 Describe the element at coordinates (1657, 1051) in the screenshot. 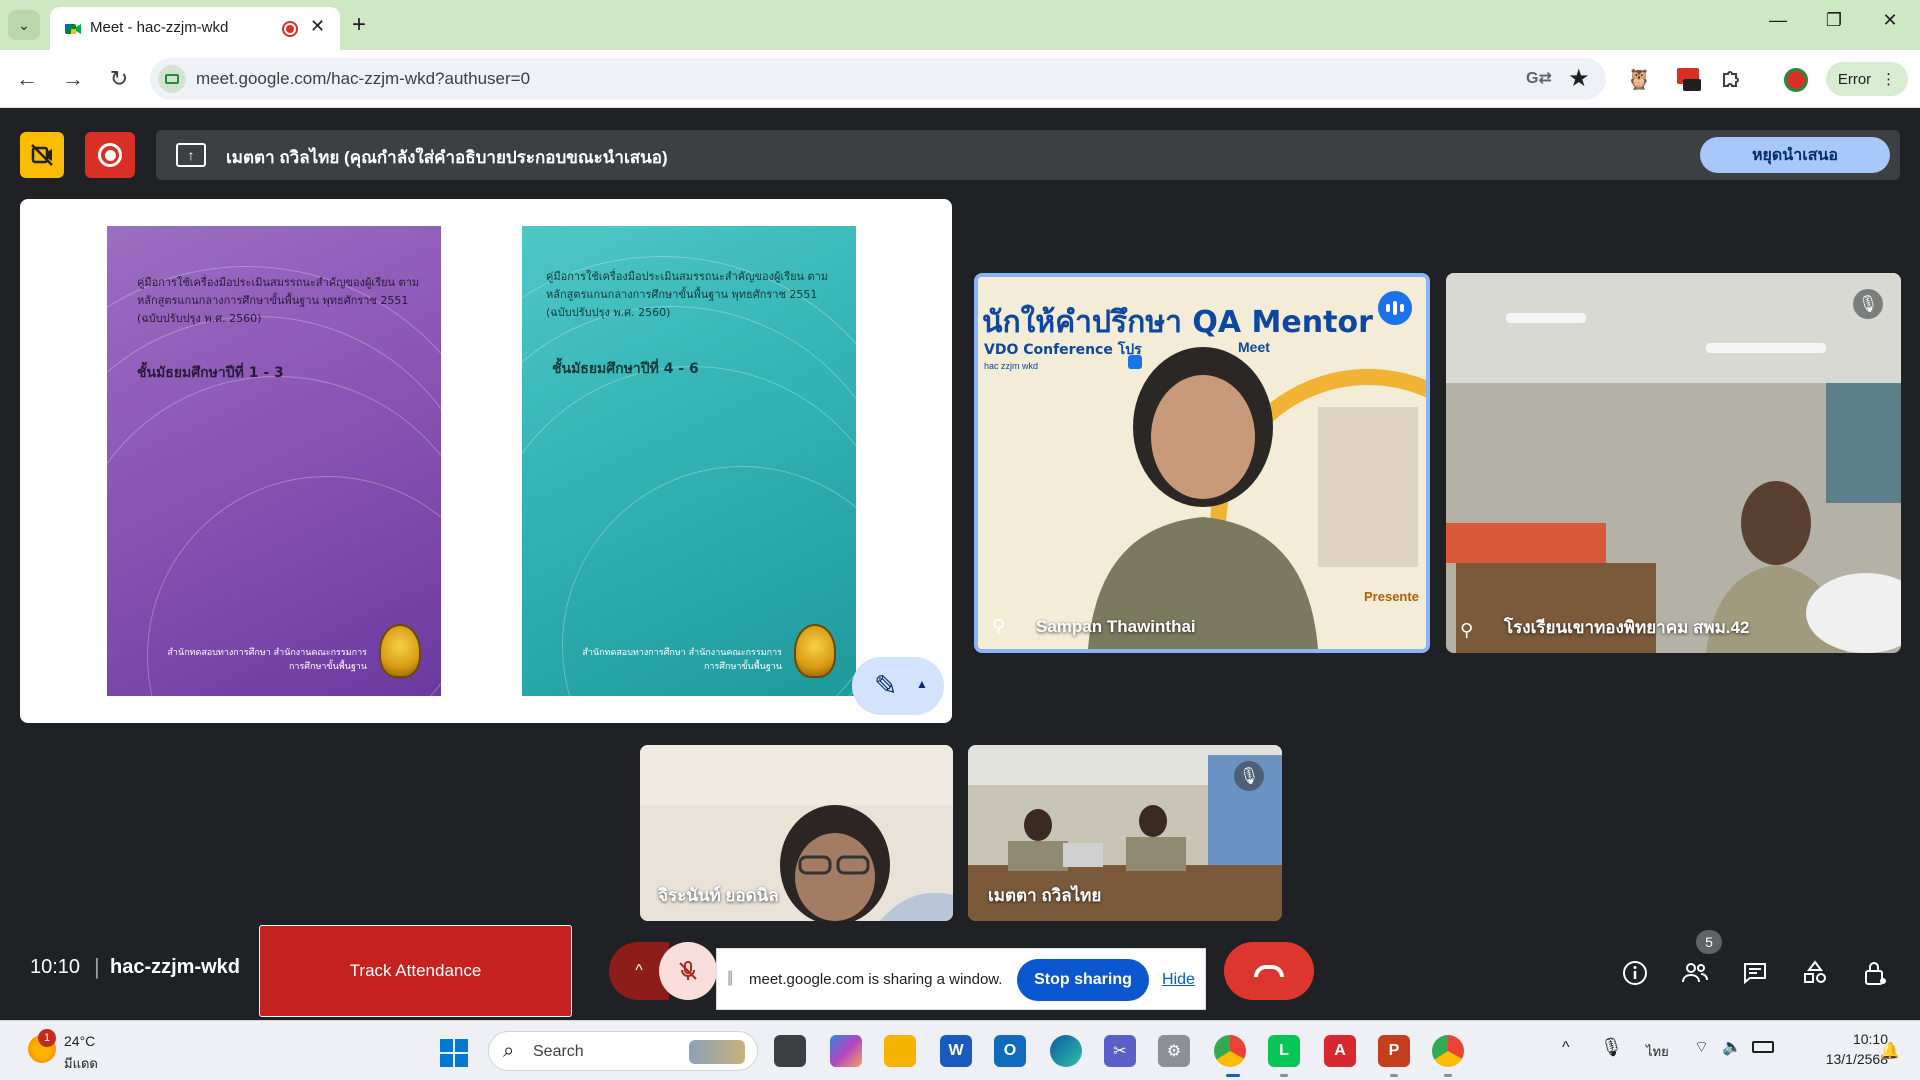

I see `input-language: ไทย` at that location.